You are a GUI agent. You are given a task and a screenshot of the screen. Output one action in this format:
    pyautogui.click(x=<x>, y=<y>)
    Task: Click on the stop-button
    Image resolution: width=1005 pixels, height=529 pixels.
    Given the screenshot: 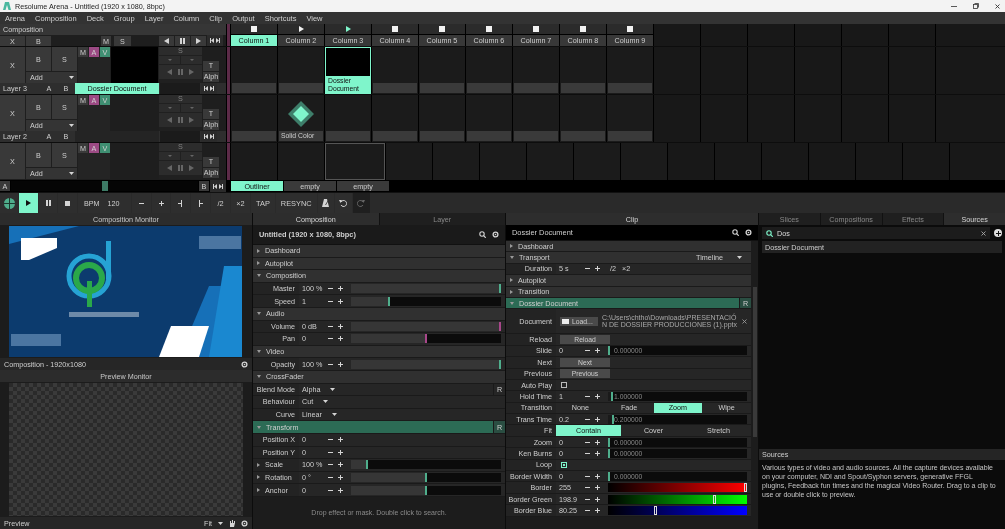 What is the action you would take?
    pyautogui.click(x=67, y=203)
    